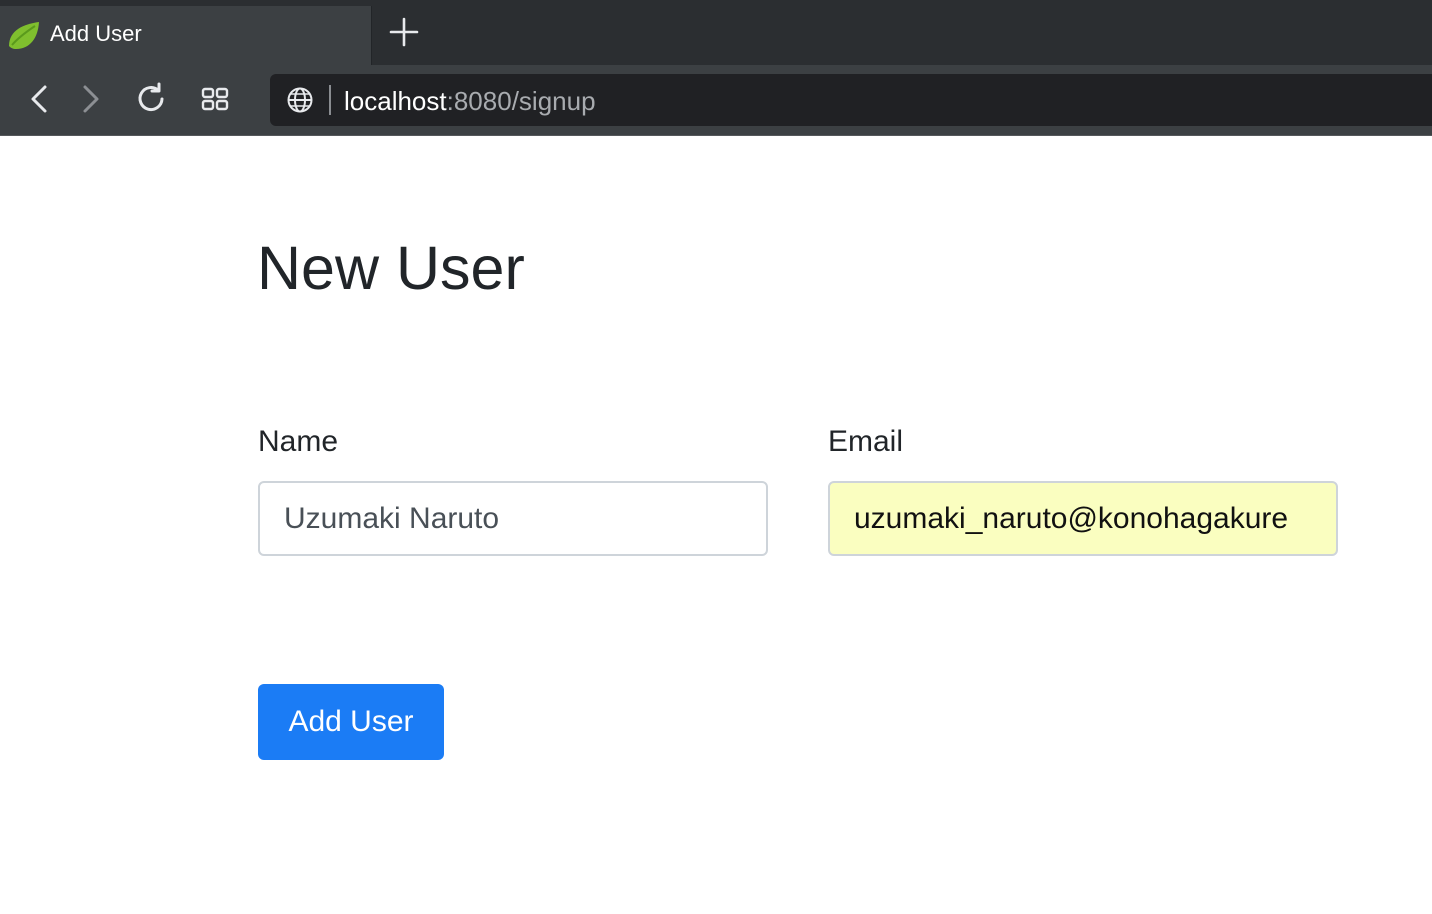 This screenshot has height=914, width=1432. Describe the element at coordinates (521, 101) in the screenshot. I see `url-path: :8080/signup` at that location.